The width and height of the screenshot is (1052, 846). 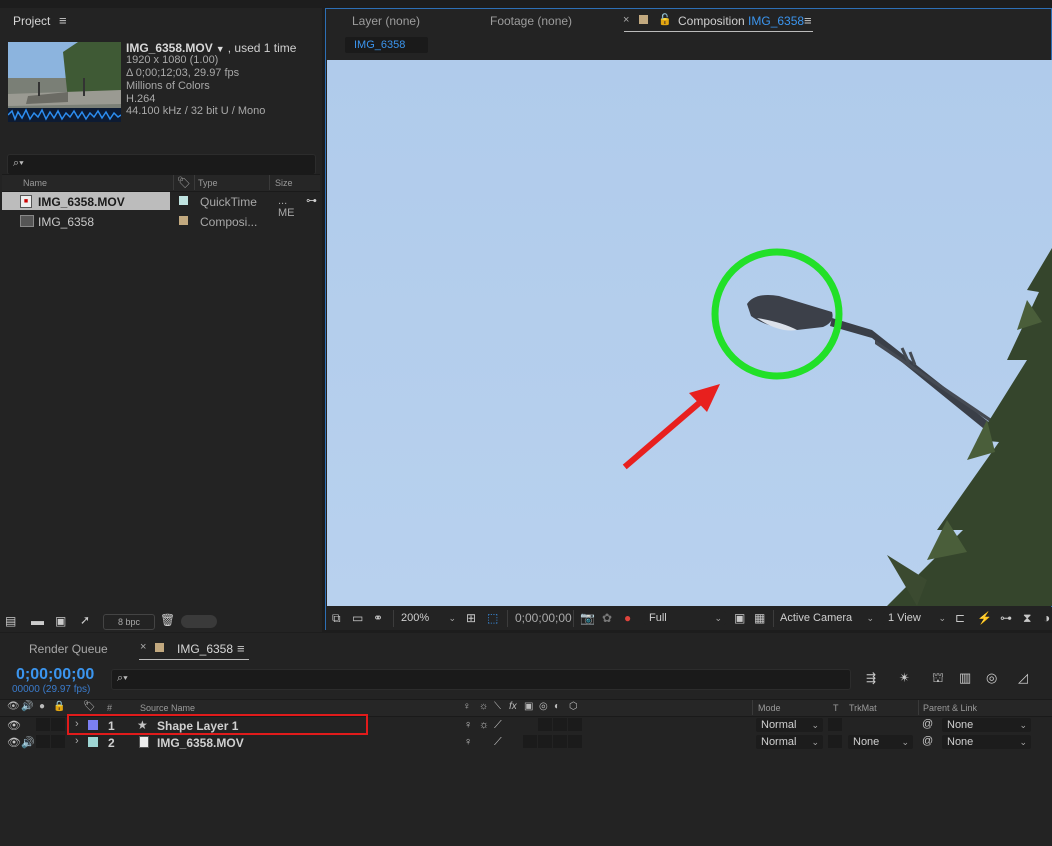 I want to click on column-parent: Parent & Link, so click(x=950, y=708).